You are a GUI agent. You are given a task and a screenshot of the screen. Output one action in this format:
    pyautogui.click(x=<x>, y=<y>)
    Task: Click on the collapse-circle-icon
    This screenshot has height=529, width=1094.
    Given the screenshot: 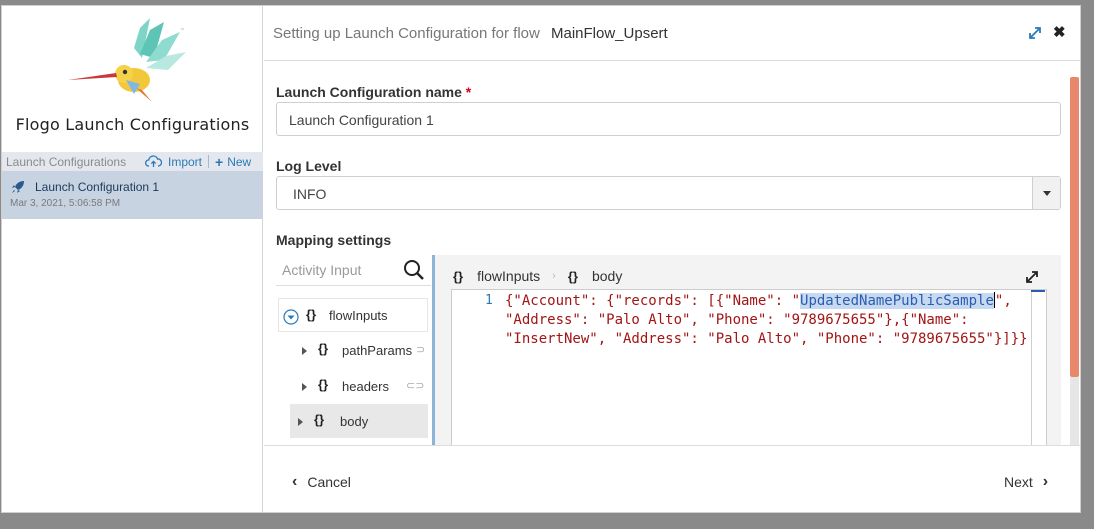 What is the action you would take?
    pyautogui.click(x=291, y=317)
    